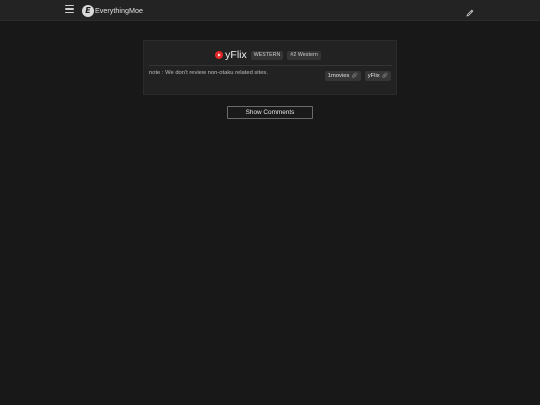 The height and width of the screenshot is (405, 540). I want to click on link-tag-yflix: yFlix 🔗︎, so click(377, 76).